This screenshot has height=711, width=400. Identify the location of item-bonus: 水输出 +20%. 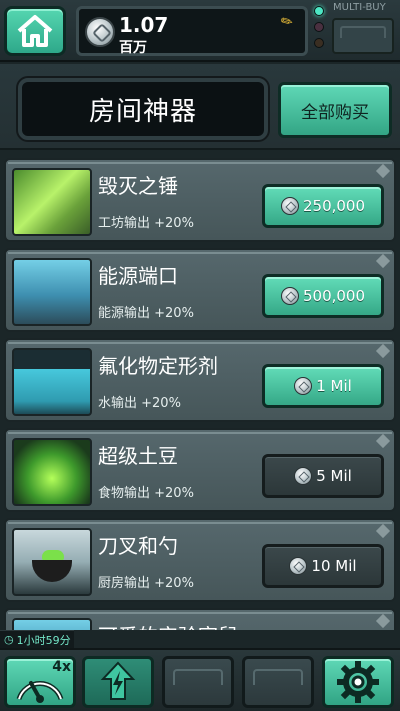
(139, 403).